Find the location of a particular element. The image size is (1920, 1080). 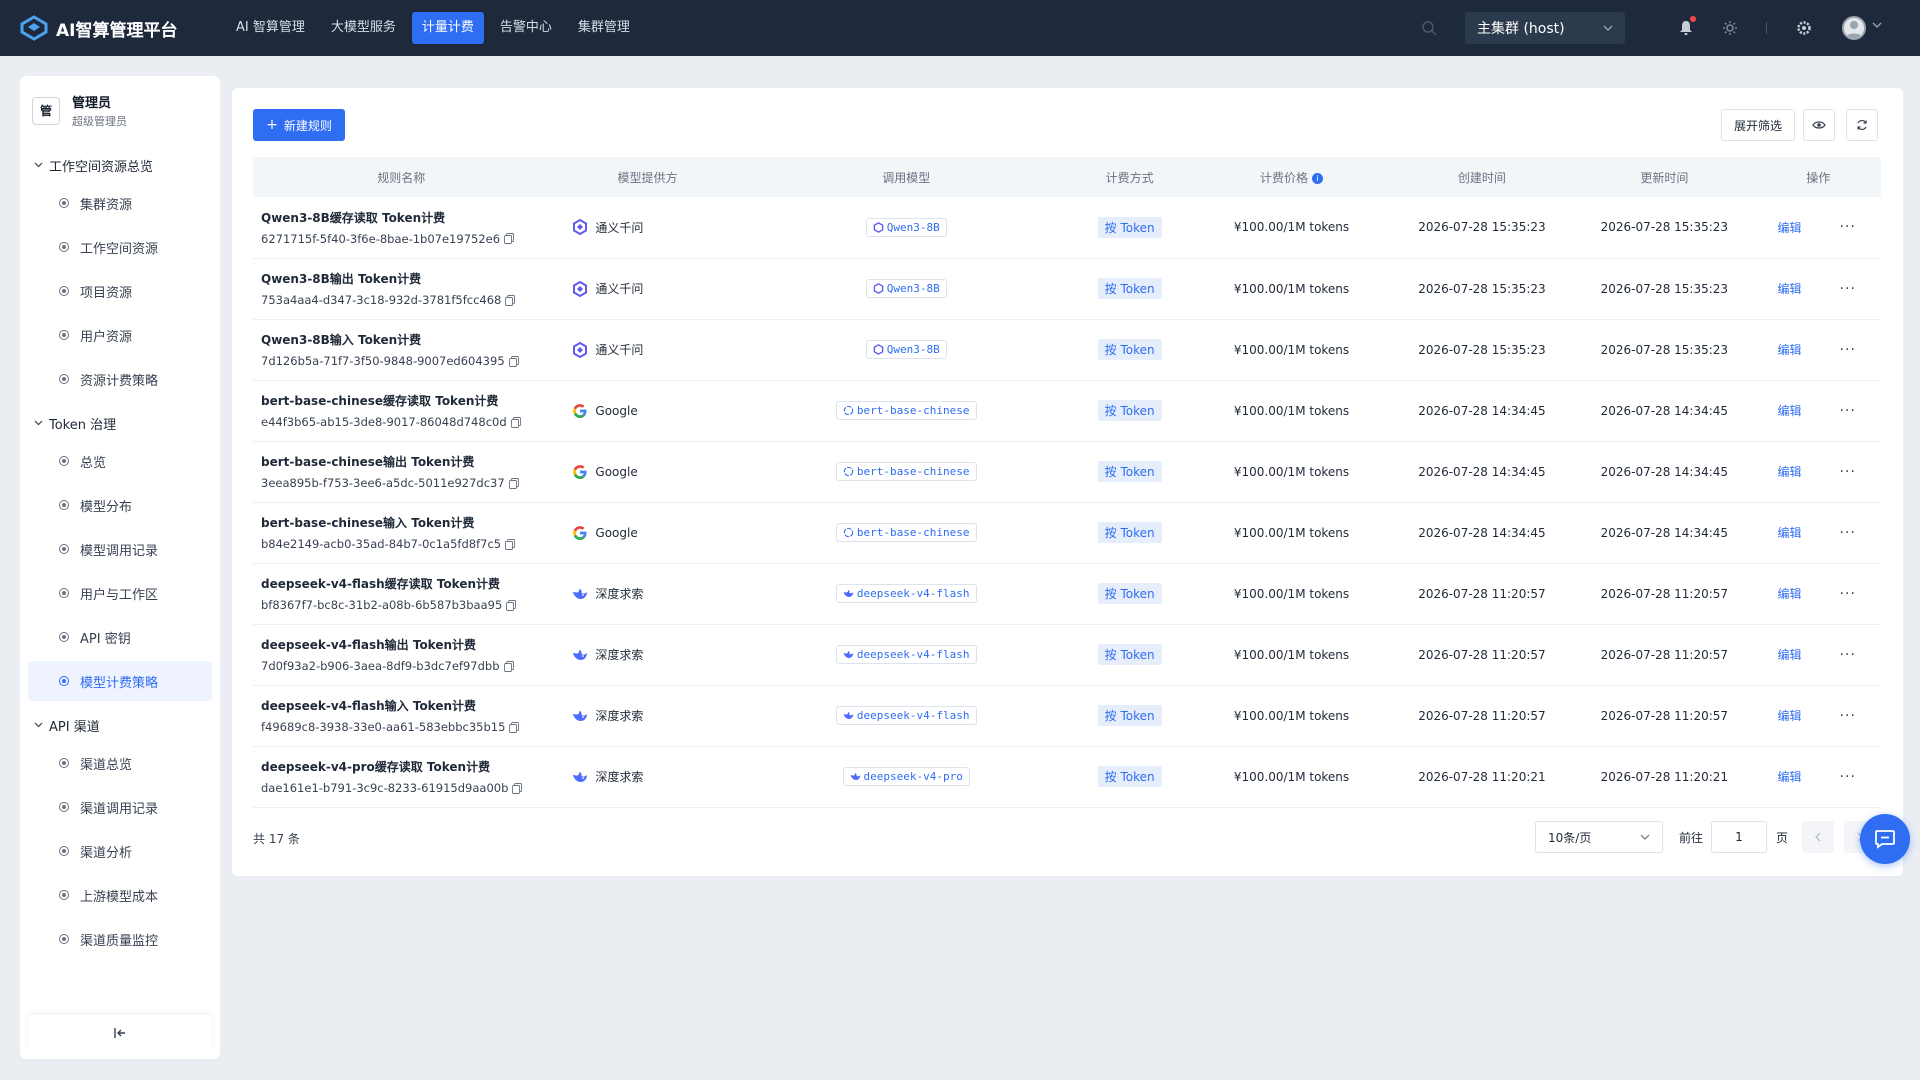

info-icon: i is located at coordinates (1318, 178).